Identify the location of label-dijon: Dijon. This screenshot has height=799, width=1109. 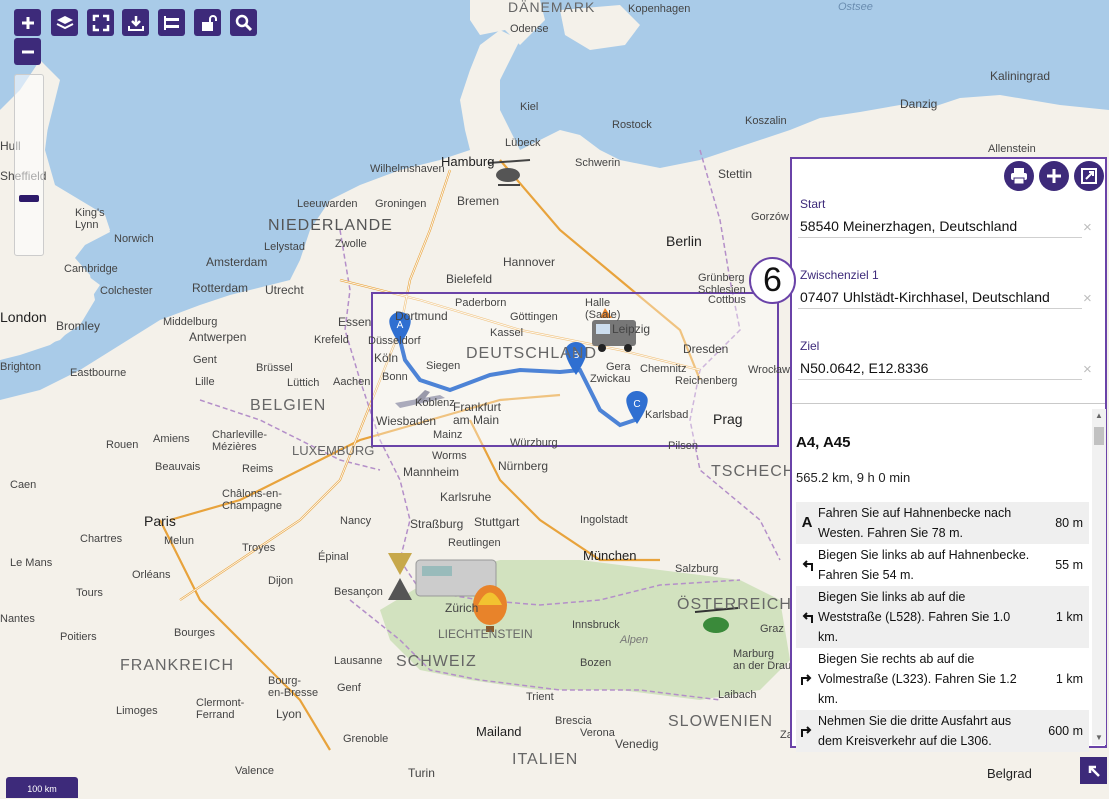
(280, 581).